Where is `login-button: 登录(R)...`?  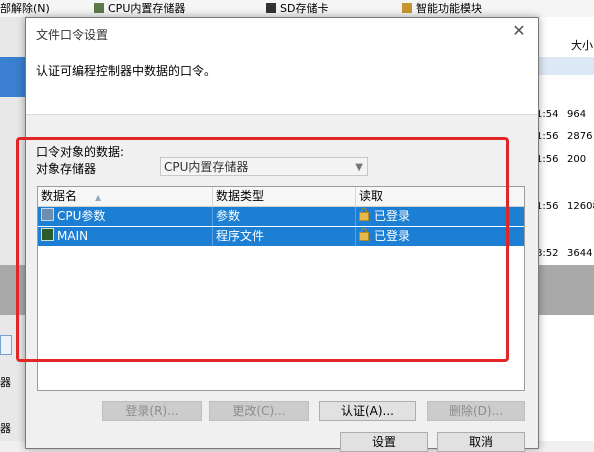
login-button: 登录(R)... is located at coordinates (152, 411).